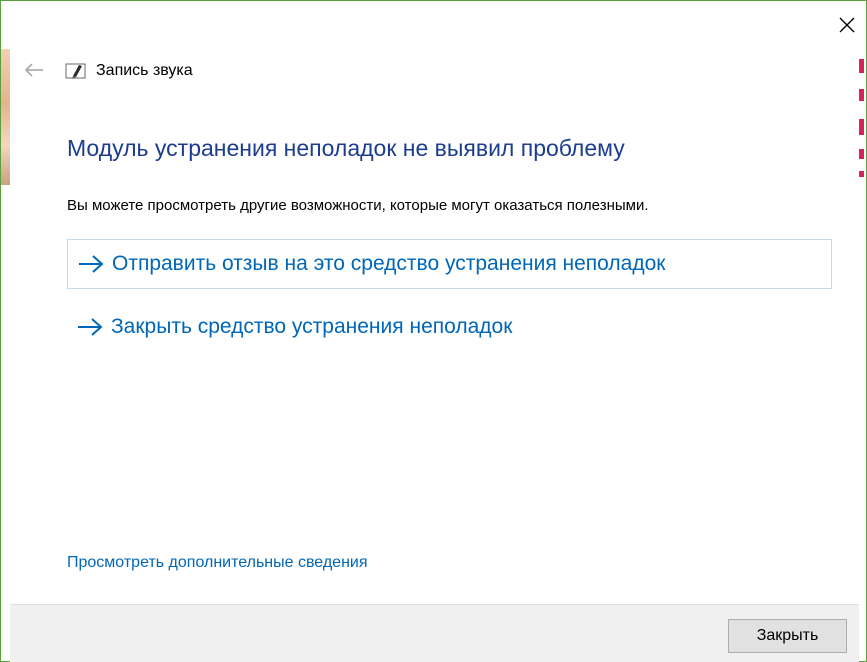  I want to click on background-wallpaper-left, so click(5, 117).